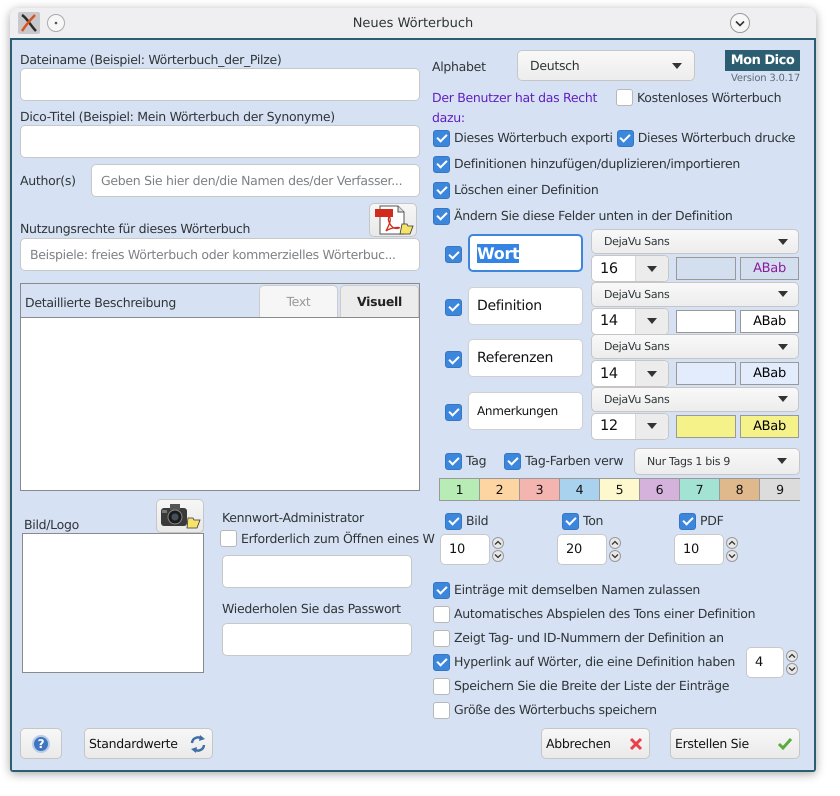 This screenshot has height=796, width=840. What do you see at coordinates (597, 164) in the screenshot?
I see `checkbox-label: Definitionen hinzufügen/duplizieren/importieren` at bounding box center [597, 164].